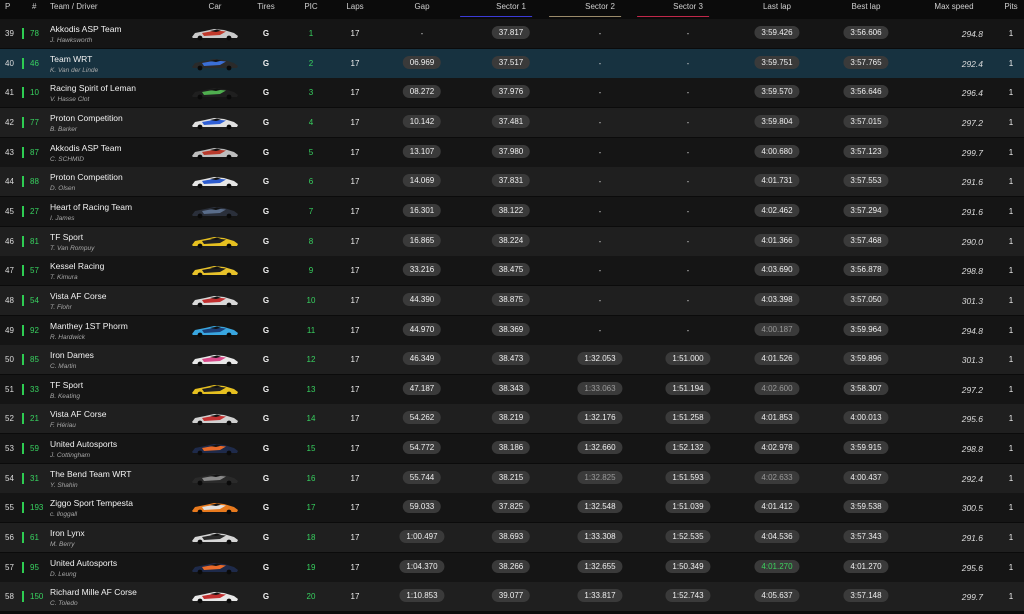 The image size is (1024, 614). What do you see at coordinates (422, 418) in the screenshot?
I see `gap-value: 54.262` at bounding box center [422, 418].